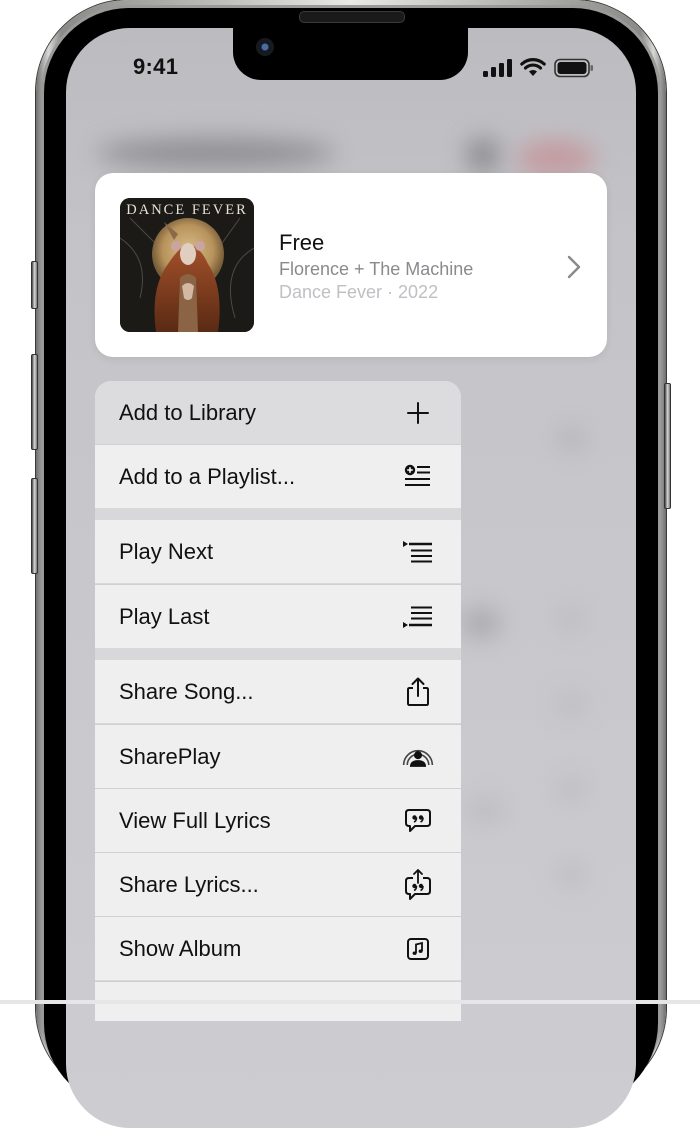  I want to click on status-icons, so click(538, 68).